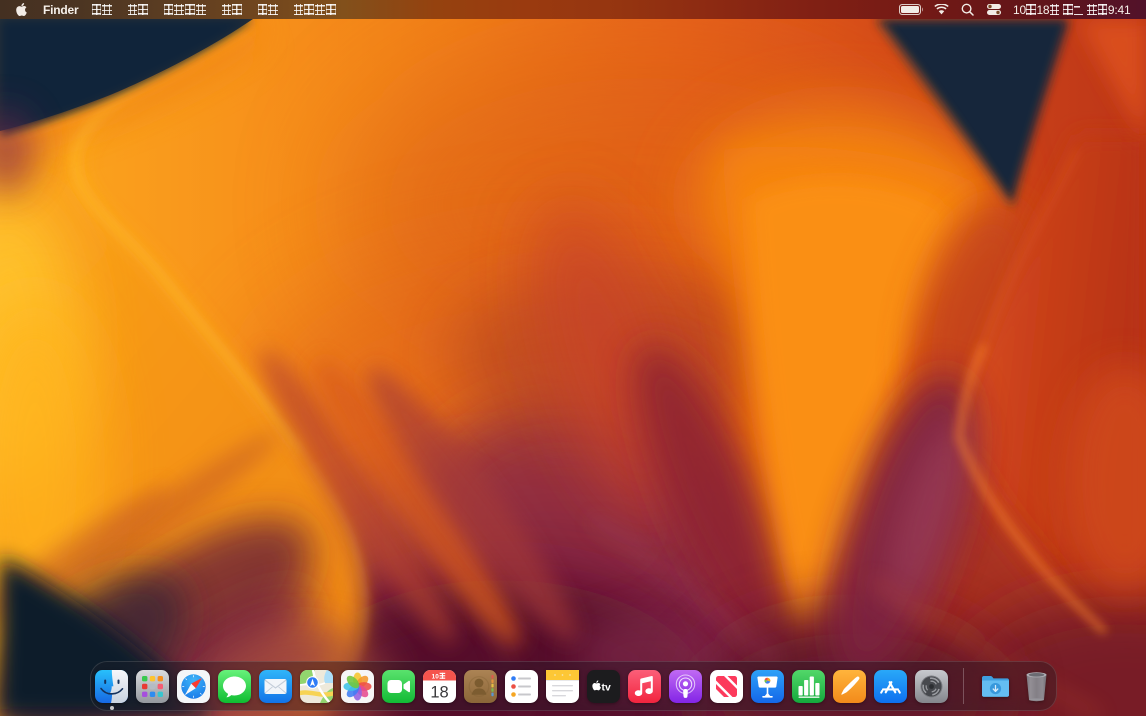 The image size is (1146, 716). What do you see at coordinates (606, 687) in the screenshot?
I see `svg-text: tv` at bounding box center [606, 687].